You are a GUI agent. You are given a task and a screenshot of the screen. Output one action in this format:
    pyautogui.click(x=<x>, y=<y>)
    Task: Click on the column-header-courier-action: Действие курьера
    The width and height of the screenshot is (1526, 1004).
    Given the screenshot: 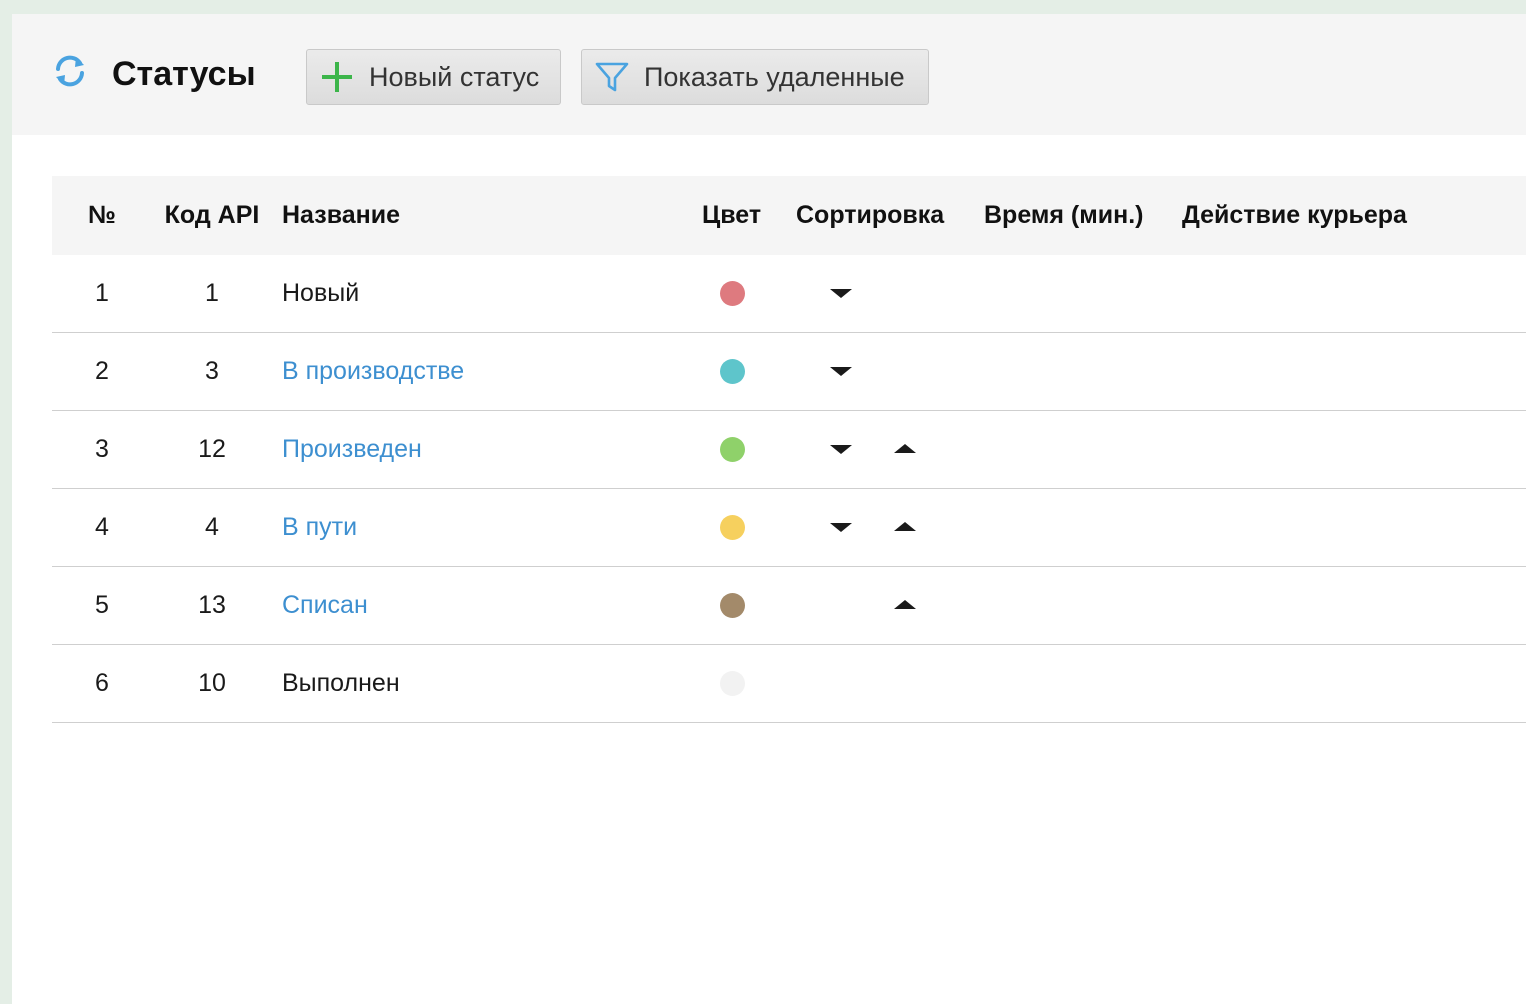 What is the action you would take?
    pyautogui.click(x=1294, y=215)
    